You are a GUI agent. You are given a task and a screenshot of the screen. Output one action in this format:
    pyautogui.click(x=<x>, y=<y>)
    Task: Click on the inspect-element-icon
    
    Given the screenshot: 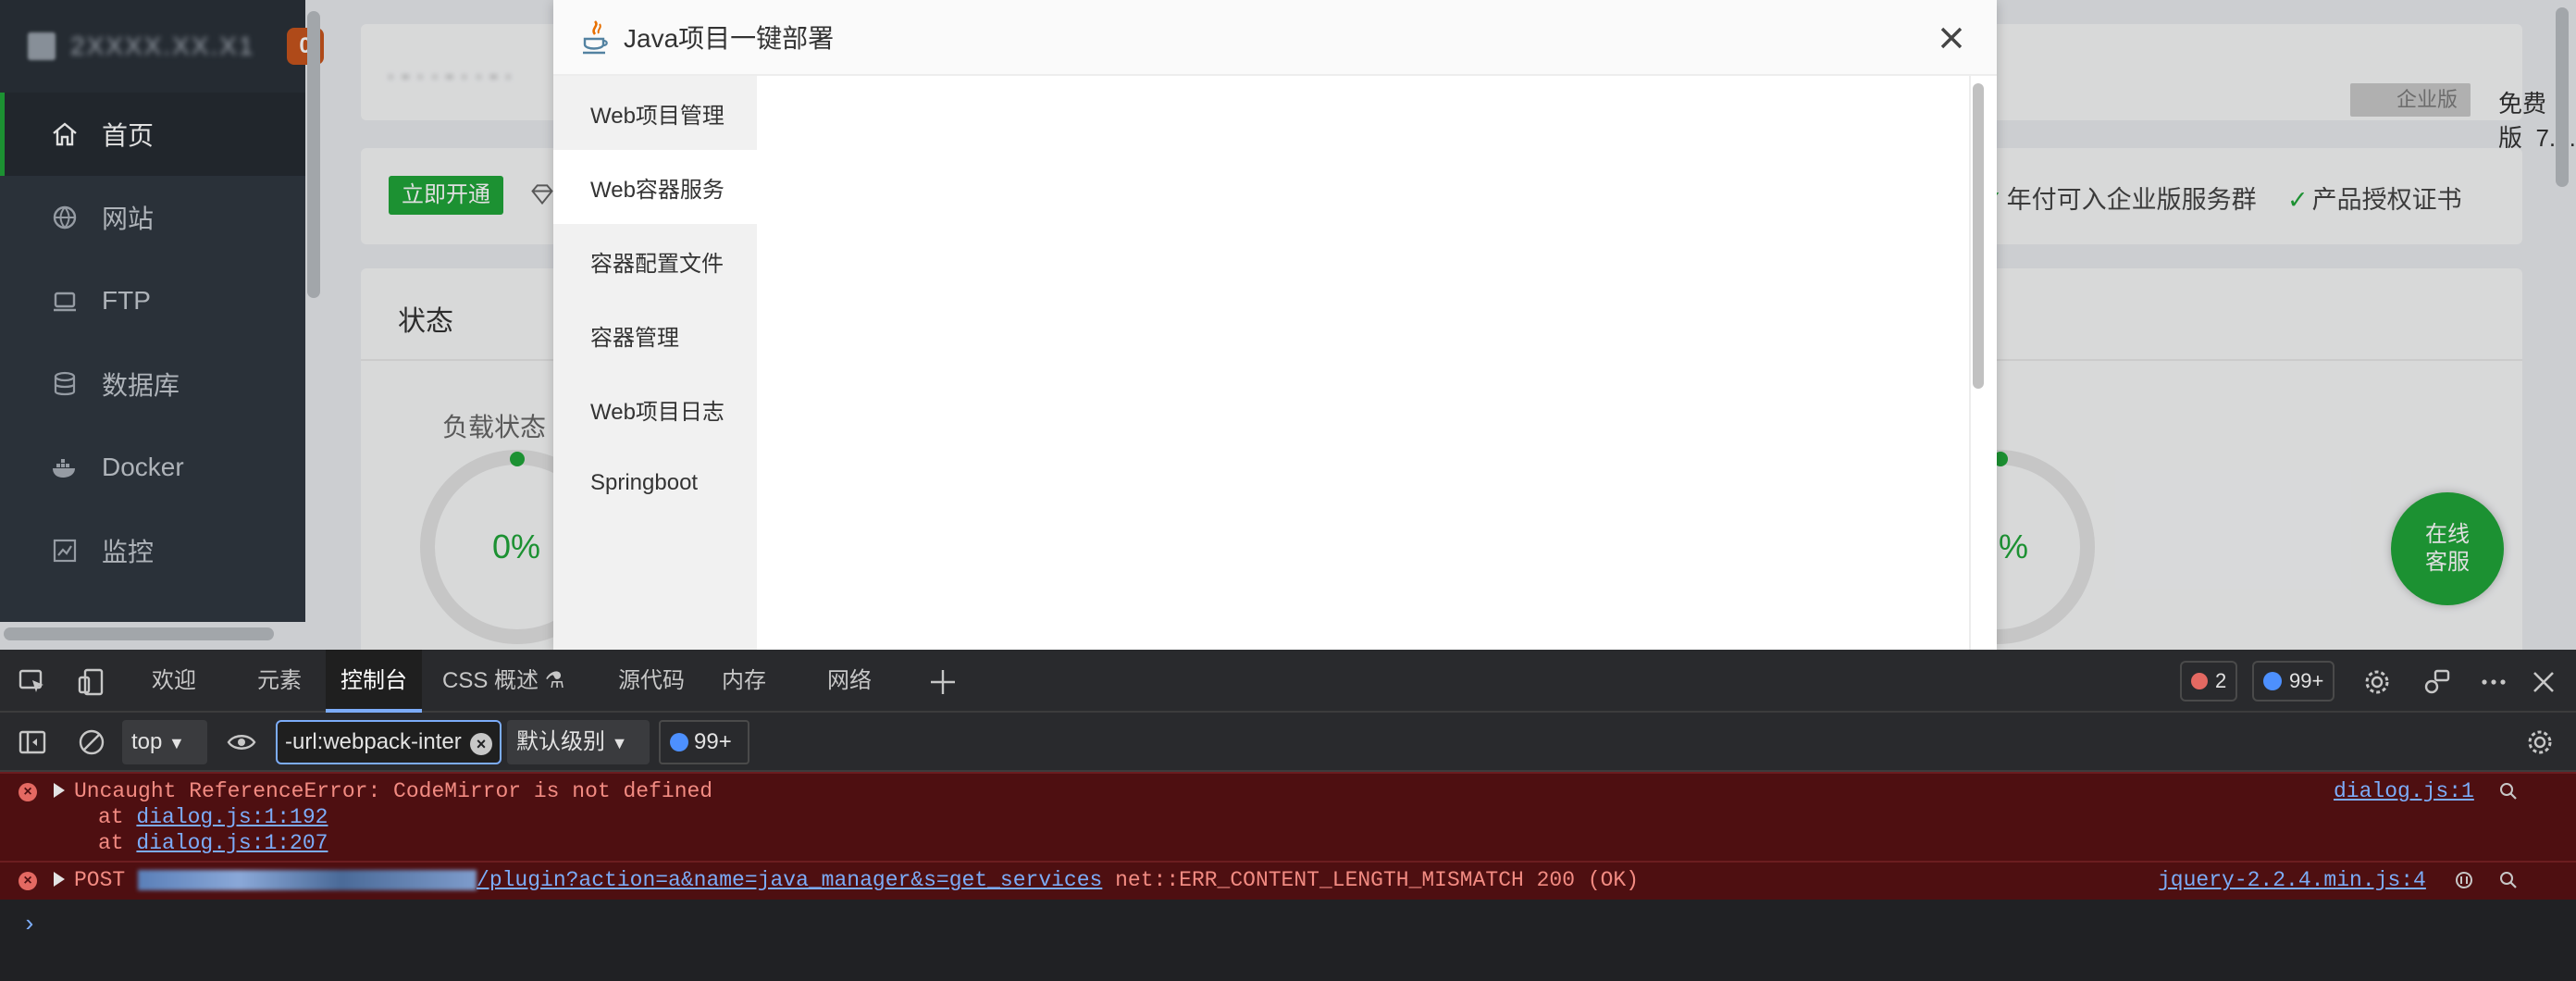 What is the action you would take?
    pyautogui.click(x=32, y=682)
    